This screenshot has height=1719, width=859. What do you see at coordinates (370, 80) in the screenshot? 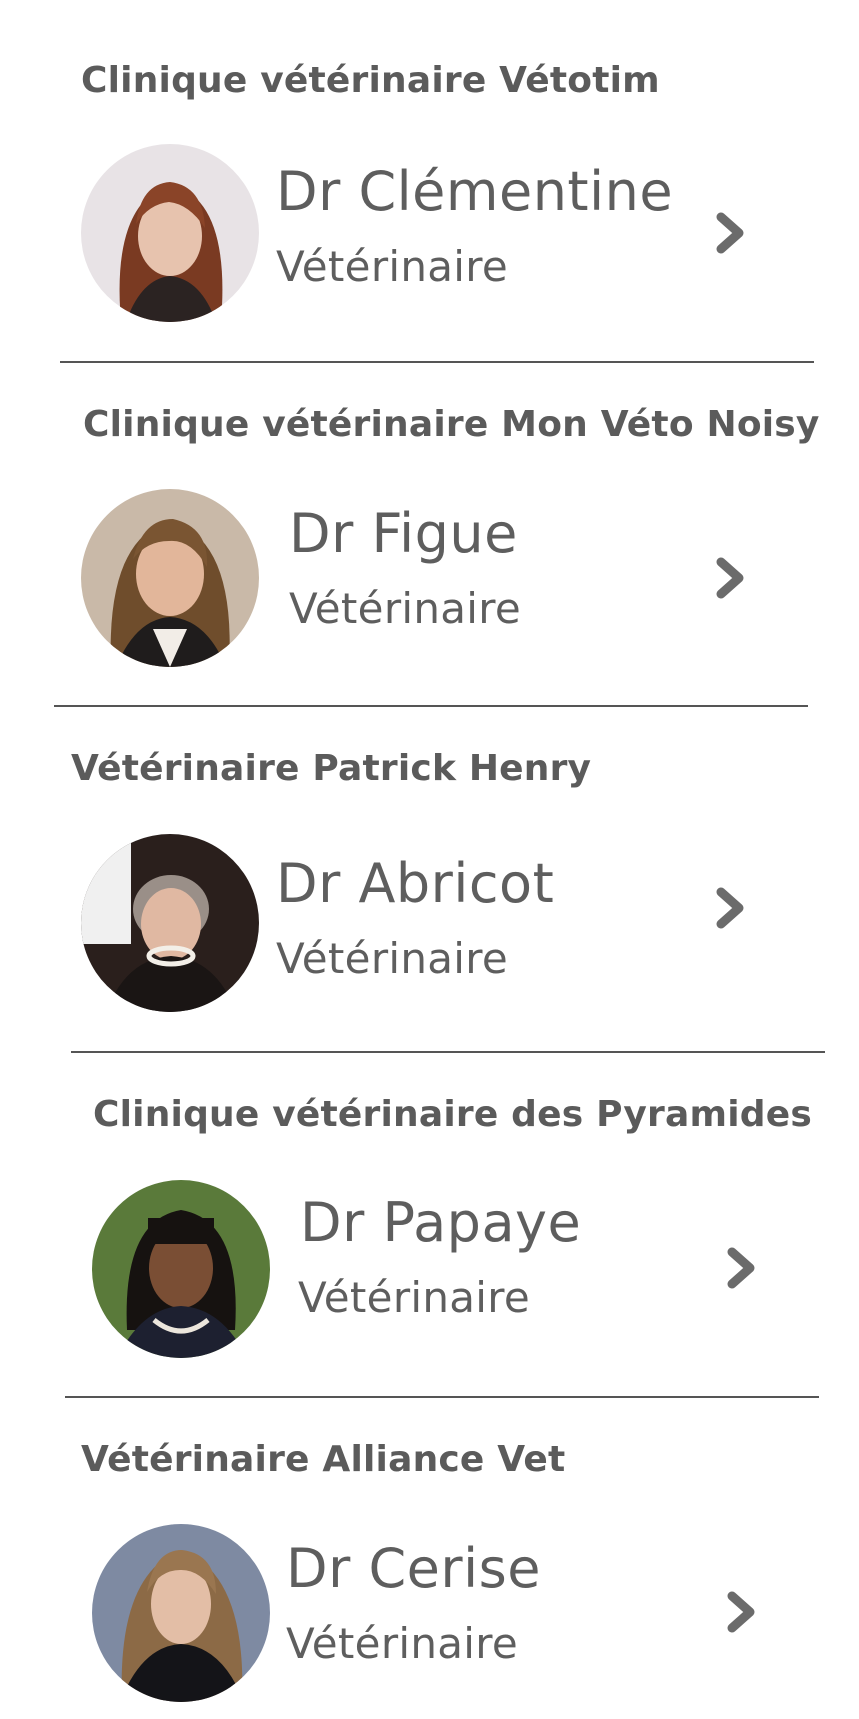
I see `clinic-name: Clinique vétérinaire Vétotim` at bounding box center [370, 80].